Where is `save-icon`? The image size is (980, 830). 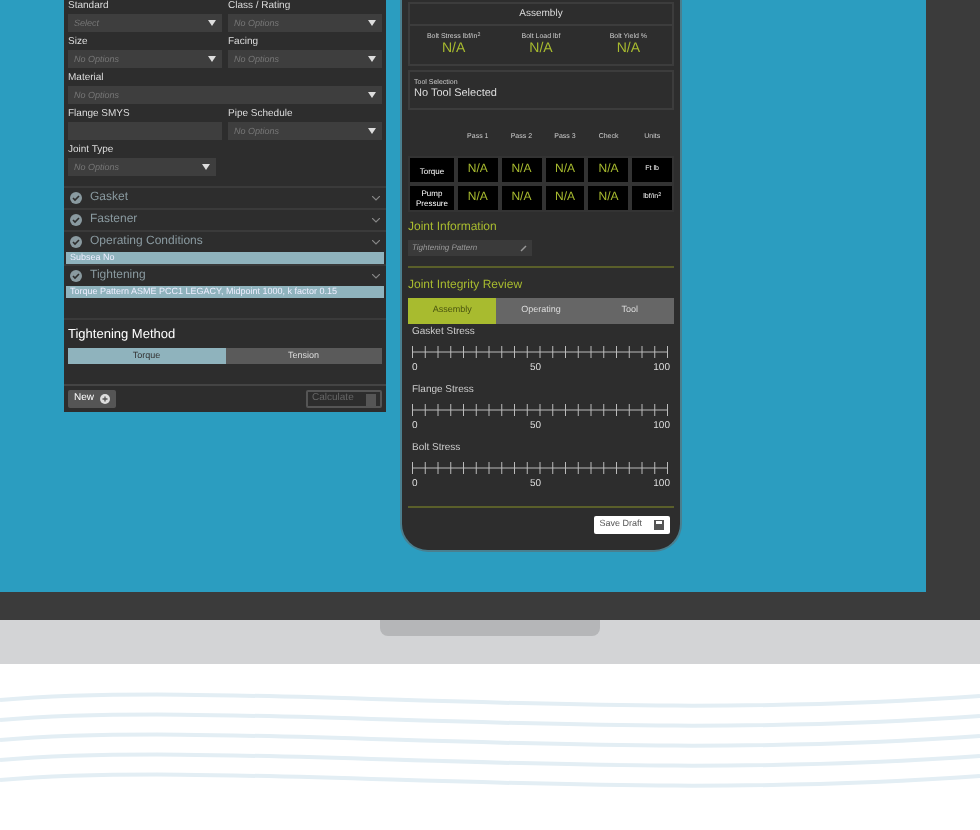 save-icon is located at coordinates (659, 525).